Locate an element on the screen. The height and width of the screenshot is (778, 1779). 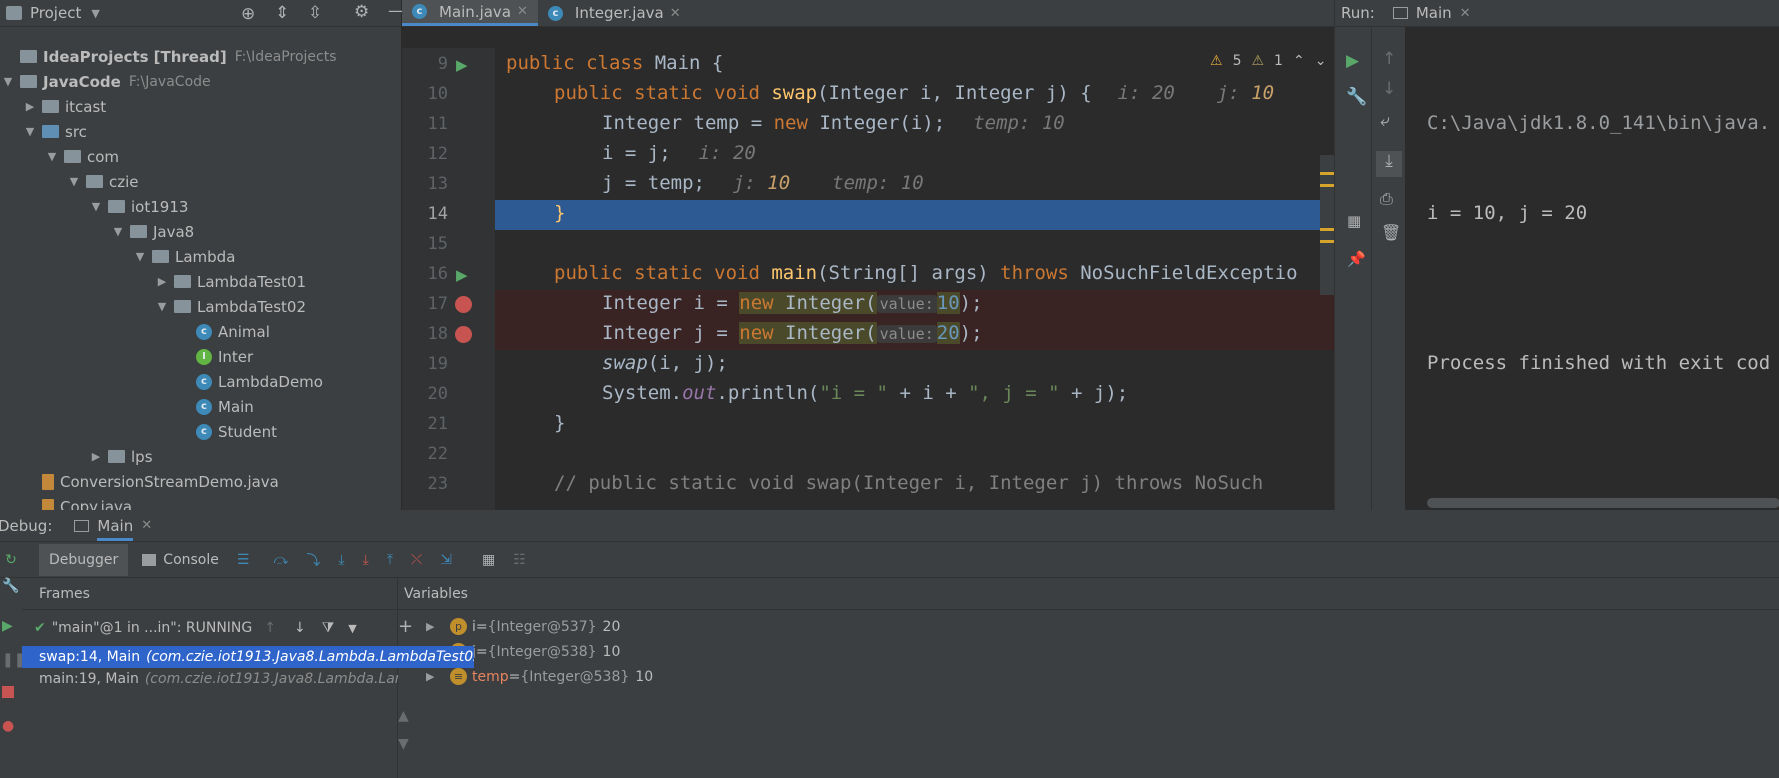
tree-item: ▶ LambdaTest01 is located at coordinates (231, 281).